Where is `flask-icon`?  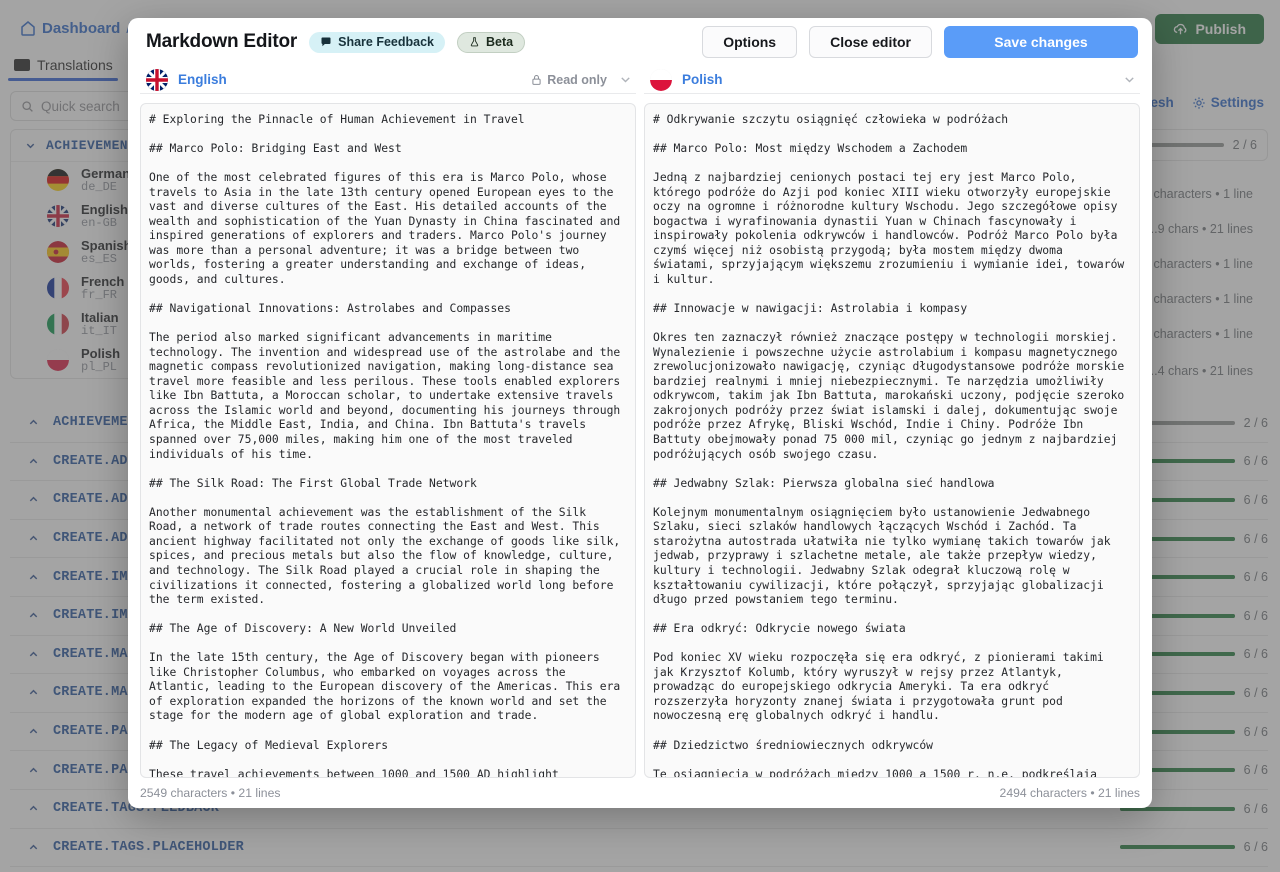 flask-icon is located at coordinates (474, 42).